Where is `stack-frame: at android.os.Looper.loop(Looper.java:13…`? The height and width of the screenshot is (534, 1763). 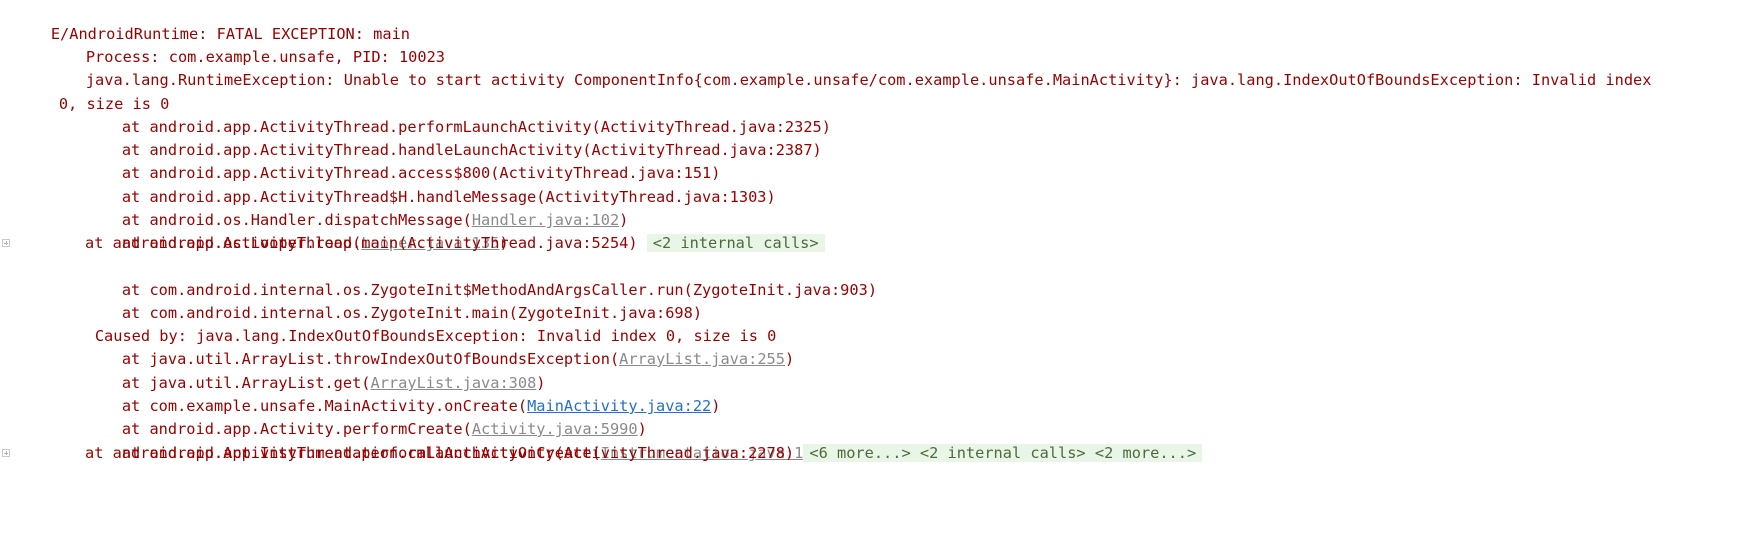
stack-frame: at android.os.Looper.loop(Looper.java:13… is located at coordinates (297, 230).